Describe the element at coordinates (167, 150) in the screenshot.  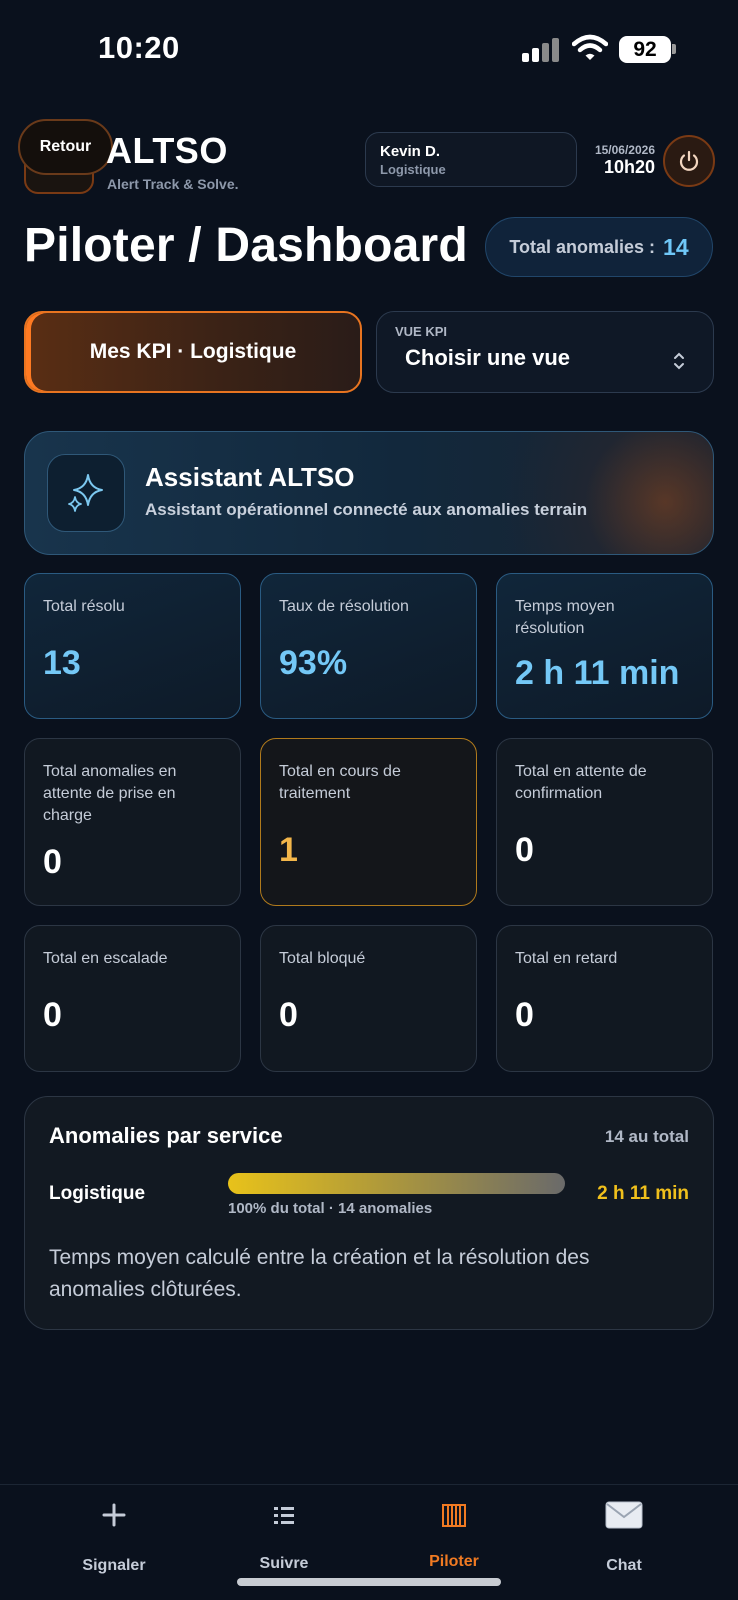
I see `brand-name: ALTSO` at that location.